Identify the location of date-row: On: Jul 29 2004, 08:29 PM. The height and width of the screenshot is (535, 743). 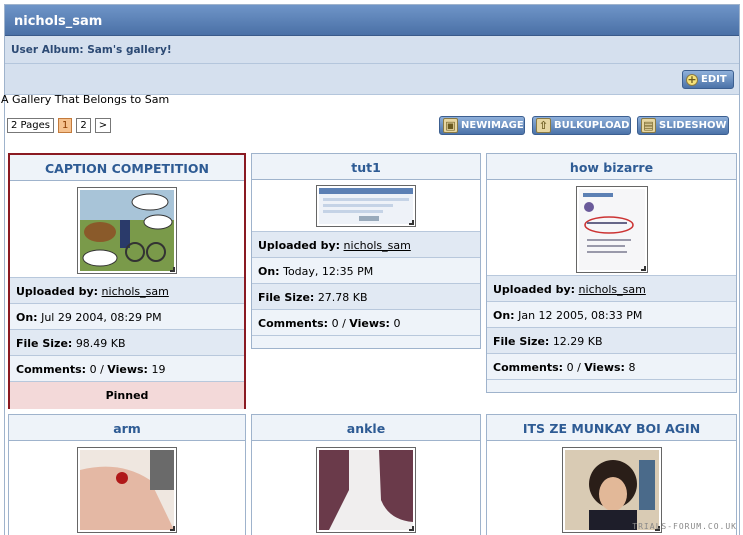
(127, 317).